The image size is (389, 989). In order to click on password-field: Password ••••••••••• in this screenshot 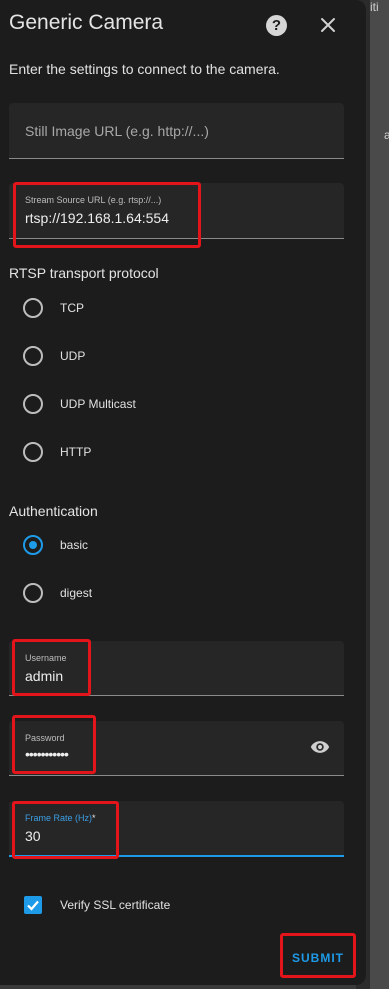, I will do `click(176, 748)`.